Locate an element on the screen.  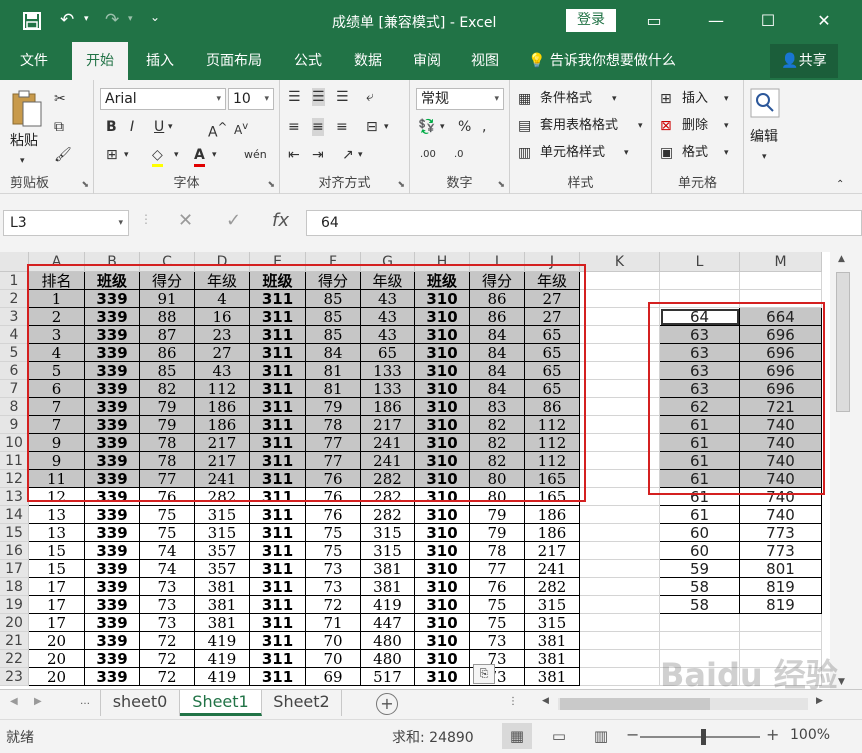
table-cell: 419 is located at coordinates (222, 641).